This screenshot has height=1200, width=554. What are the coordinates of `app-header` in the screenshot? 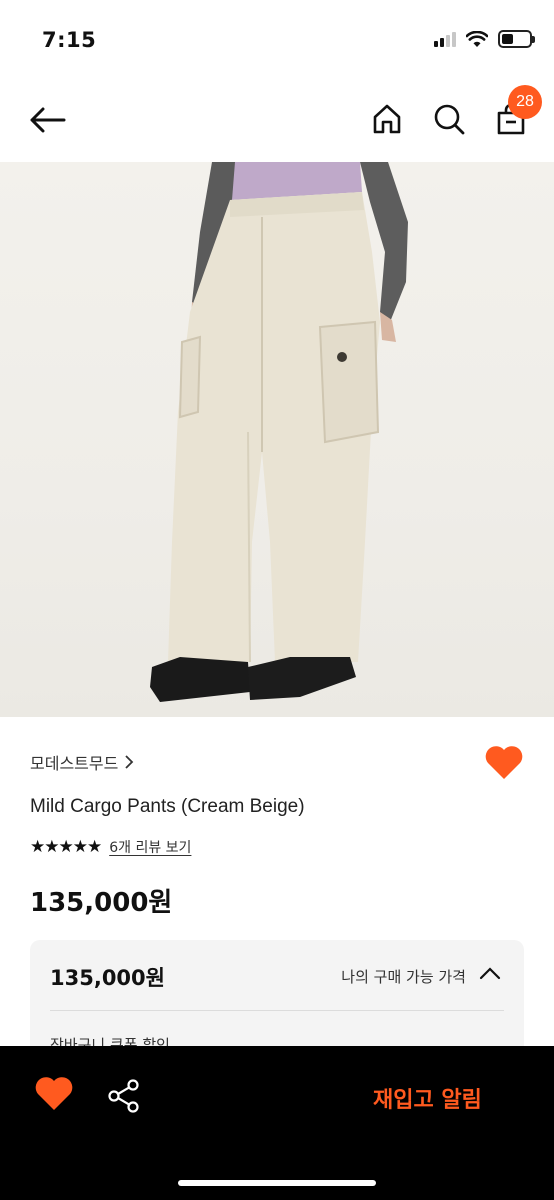 It's located at (277, 121).